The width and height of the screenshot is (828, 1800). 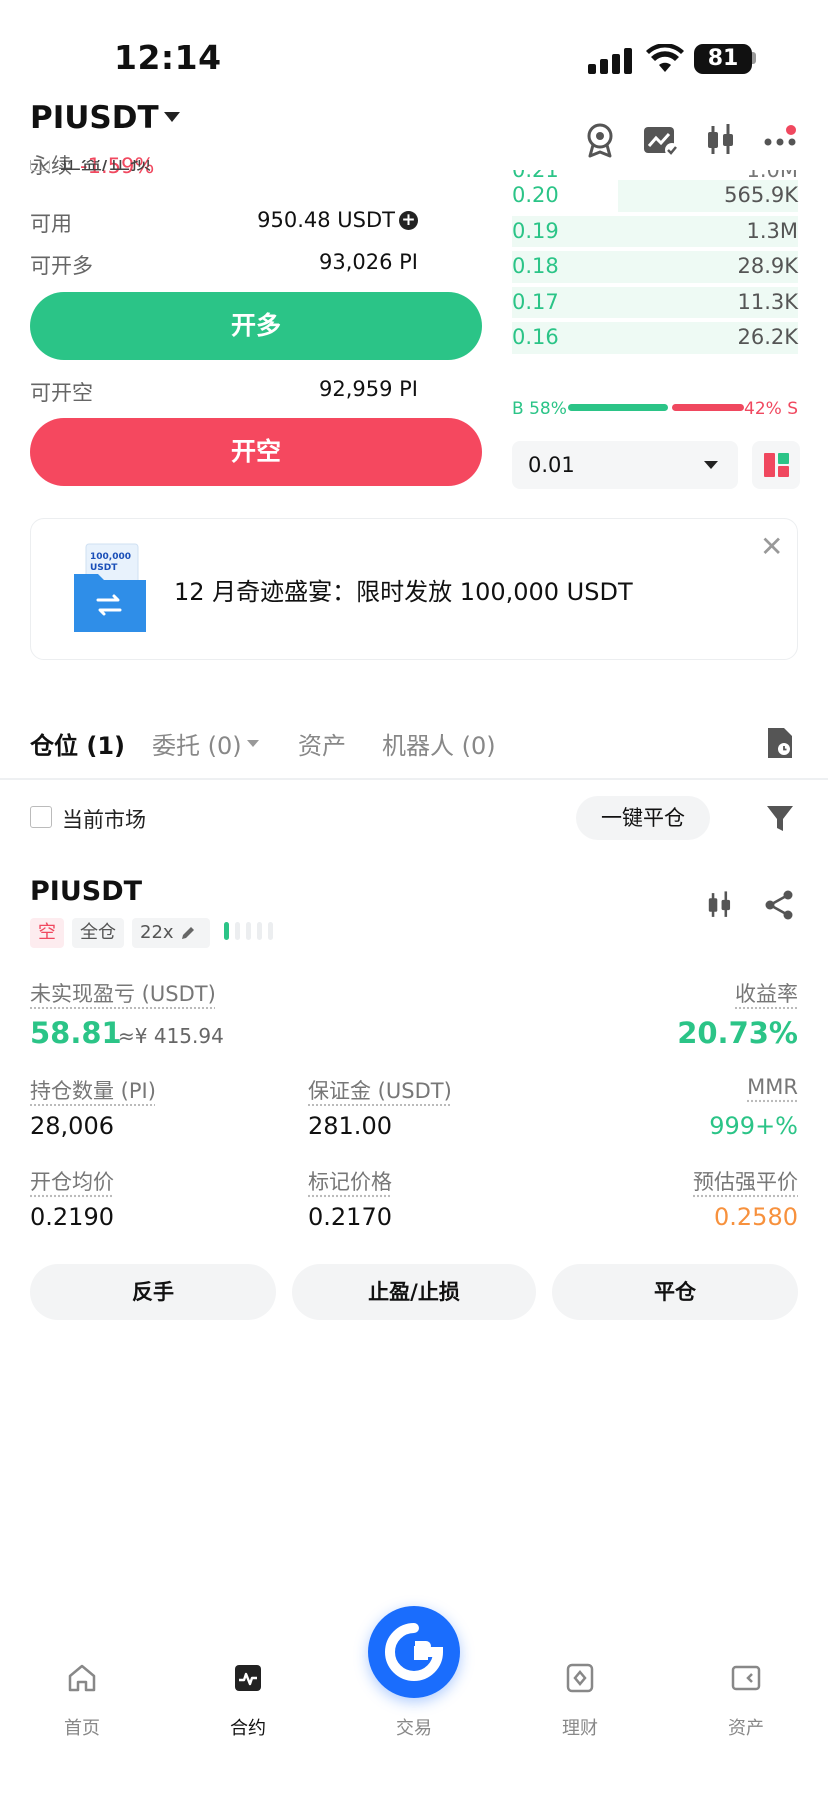 What do you see at coordinates (350, 1126) in the screenshot?
I see `margin-value: 281.00` at bounding box center [350, 1126].